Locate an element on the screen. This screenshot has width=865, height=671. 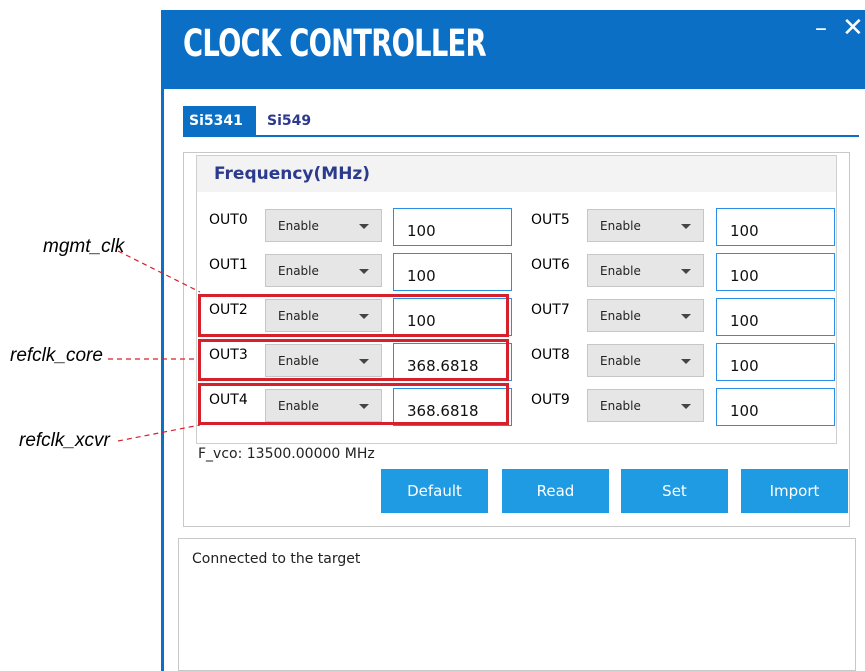
callout-line-refclk-xcvr is located at coordinates (159, 433).